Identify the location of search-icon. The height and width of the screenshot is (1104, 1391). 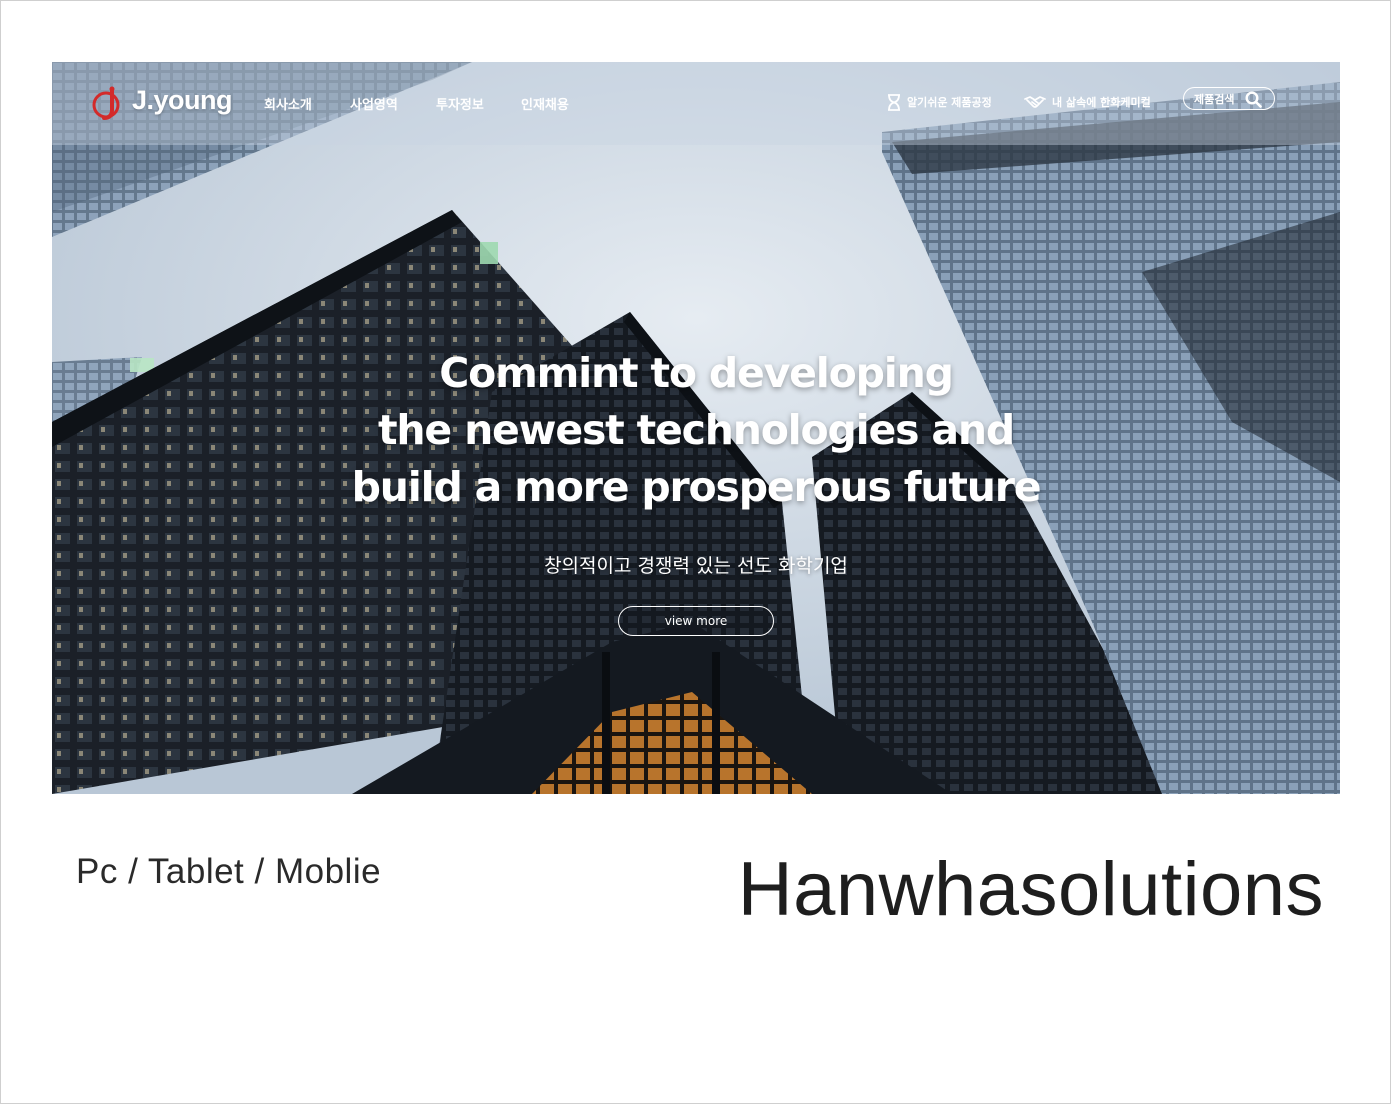
(1253, 99).